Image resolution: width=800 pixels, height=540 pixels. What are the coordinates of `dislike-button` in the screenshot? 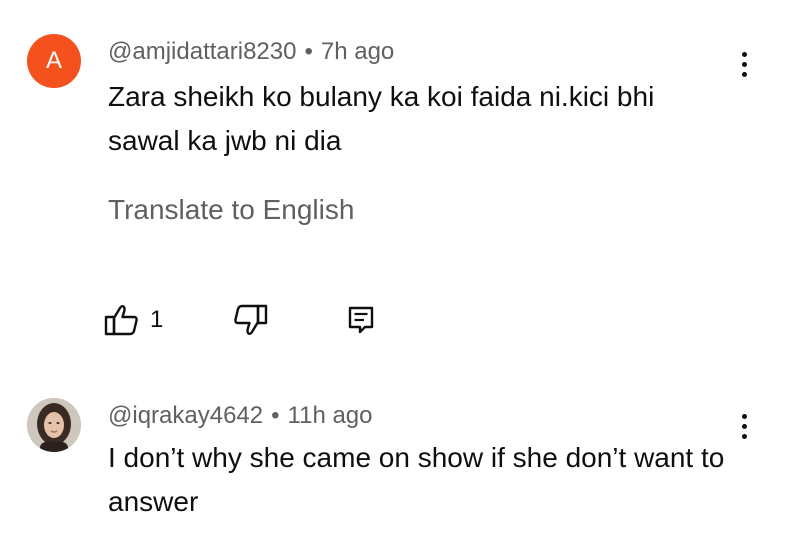 It's located at (250, 320).